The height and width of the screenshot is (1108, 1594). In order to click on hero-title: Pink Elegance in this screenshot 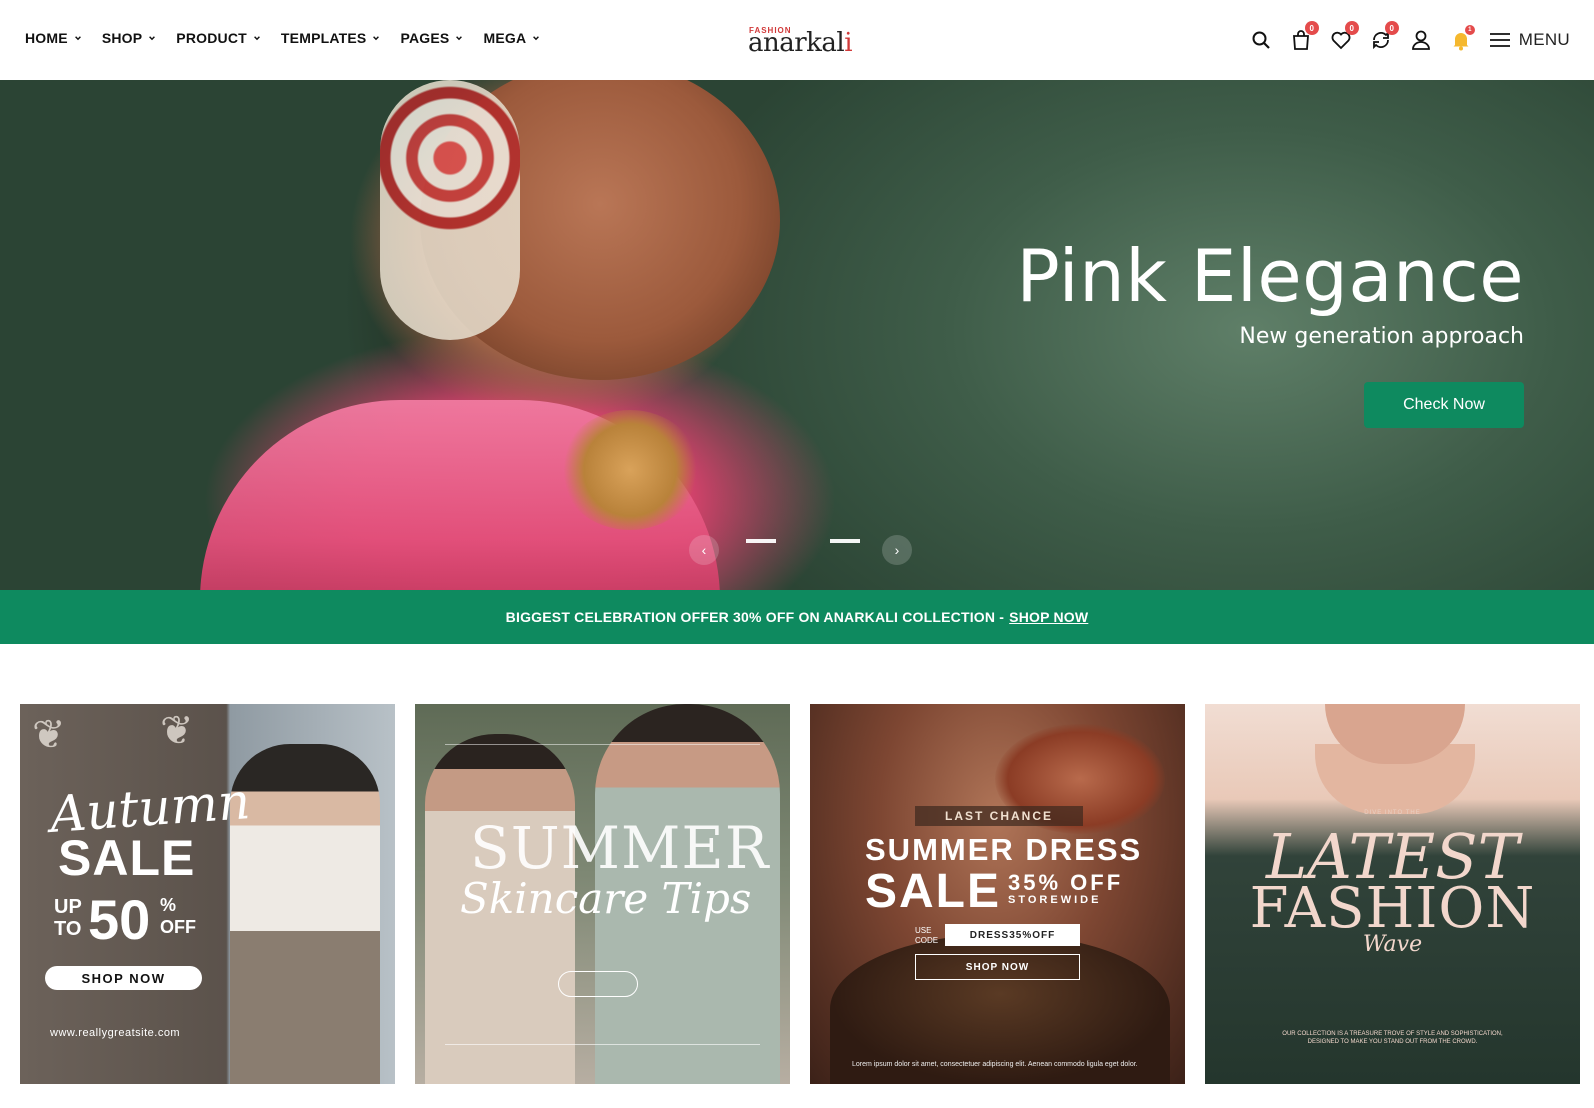, I will do `click(1270, 276)`.